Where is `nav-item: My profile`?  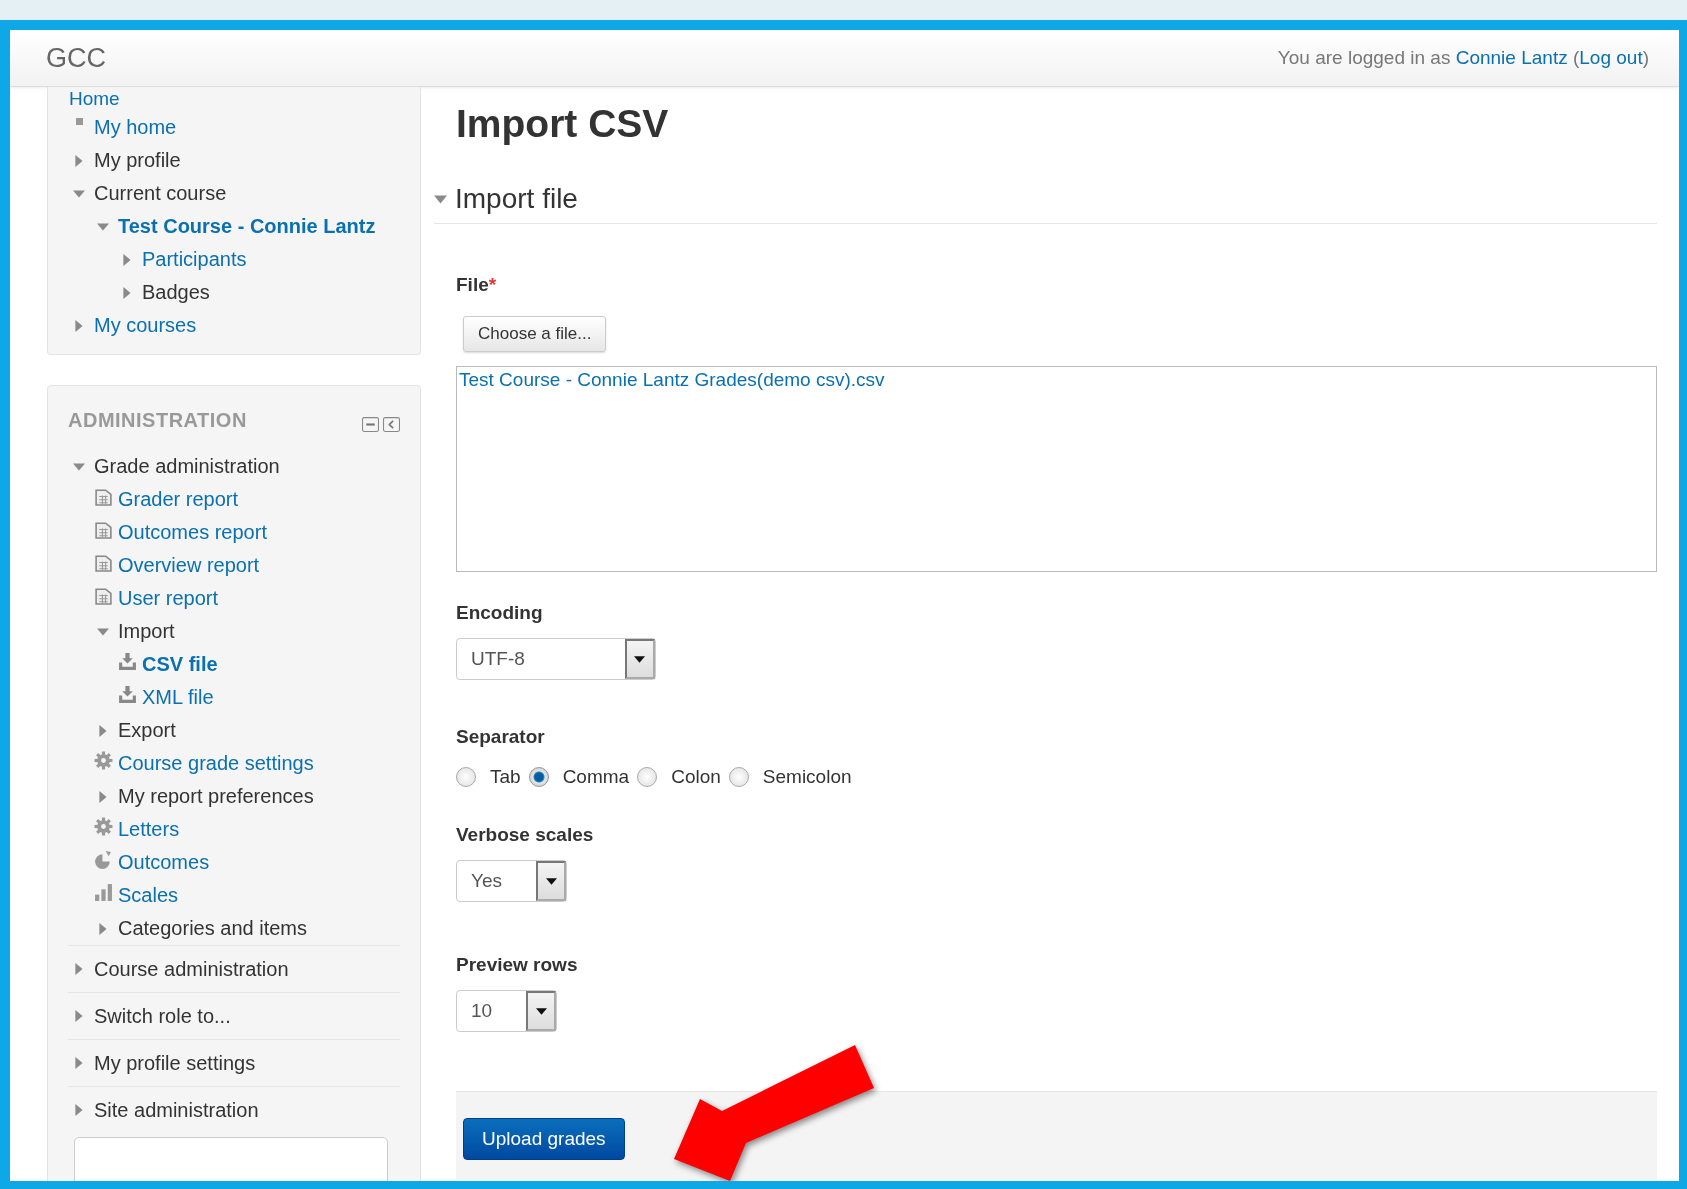 nav-item: My profile is located at coordinates (137, 160).